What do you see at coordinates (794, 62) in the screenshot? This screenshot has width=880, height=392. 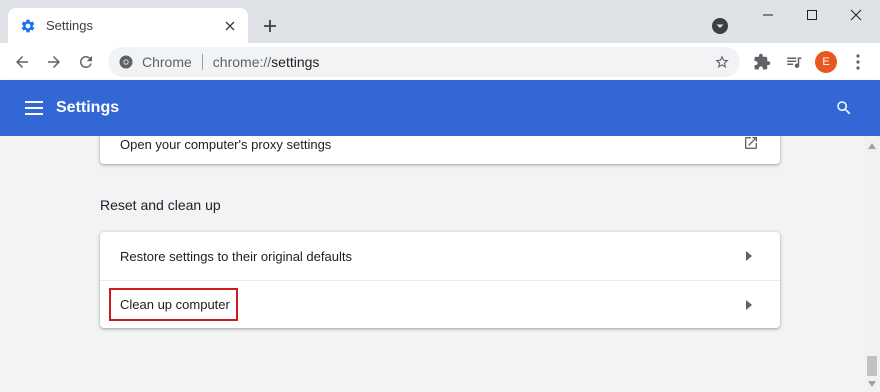 I see `media-controls-icon` at bounding box center [794, 62].